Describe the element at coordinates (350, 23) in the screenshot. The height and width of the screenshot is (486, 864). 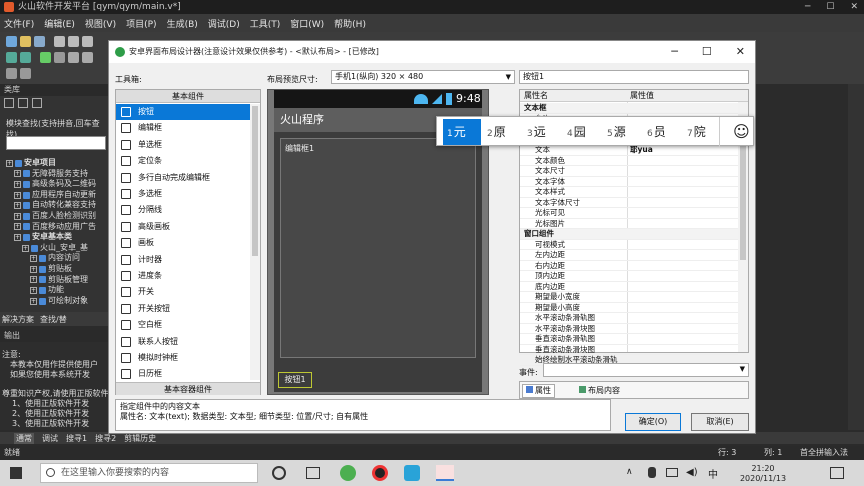
I see `menu-help: 帮助(H)` at that location.